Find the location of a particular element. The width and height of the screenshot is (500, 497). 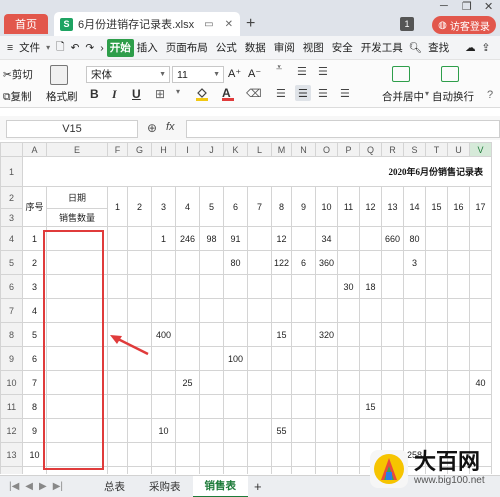

header-day: 2 is located at coordinates (139, 206).